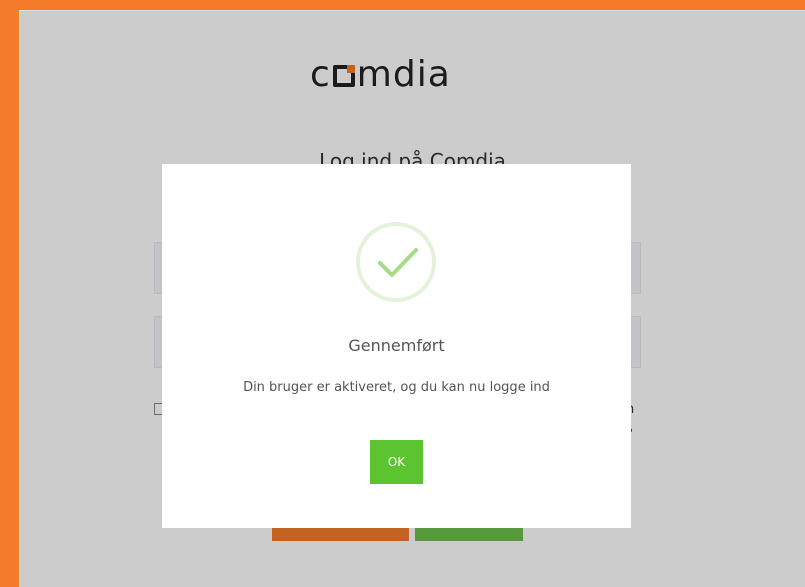 This screenshot has width=805, height=587. What do you see at coordinates (396, 262) in the screenshot?
I see `success-check-icon` at bounding box center [396, 262].